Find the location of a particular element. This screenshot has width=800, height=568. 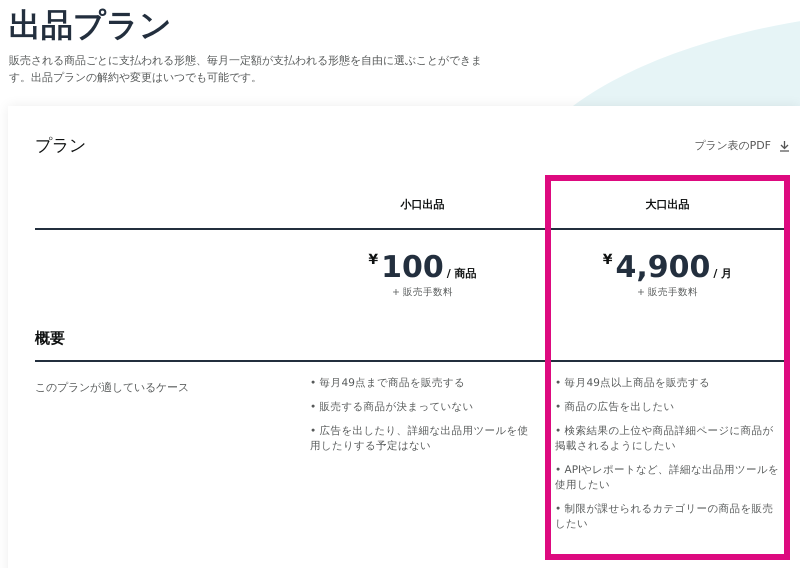

price-amount: 4,900 is located at coordinates (662, 268).